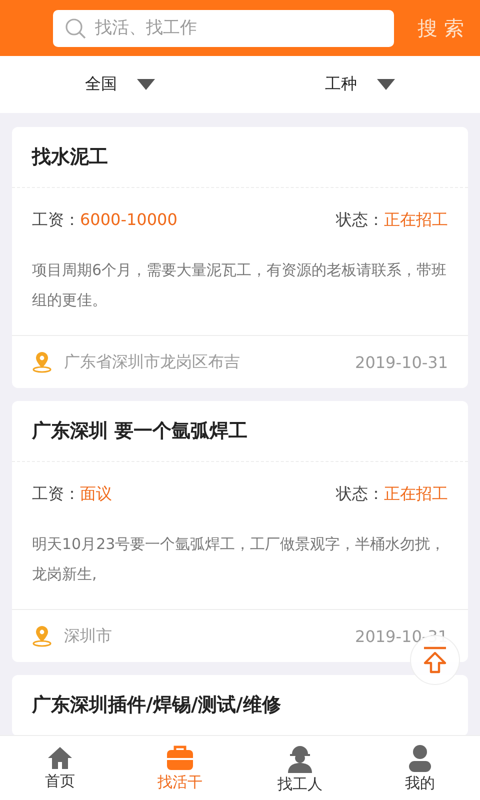 The height and width of the screenshot is (800, 480). Describe the element at coordinates (300, 768) in the screenshot. I see `nav-tab: 找工人` at that location.